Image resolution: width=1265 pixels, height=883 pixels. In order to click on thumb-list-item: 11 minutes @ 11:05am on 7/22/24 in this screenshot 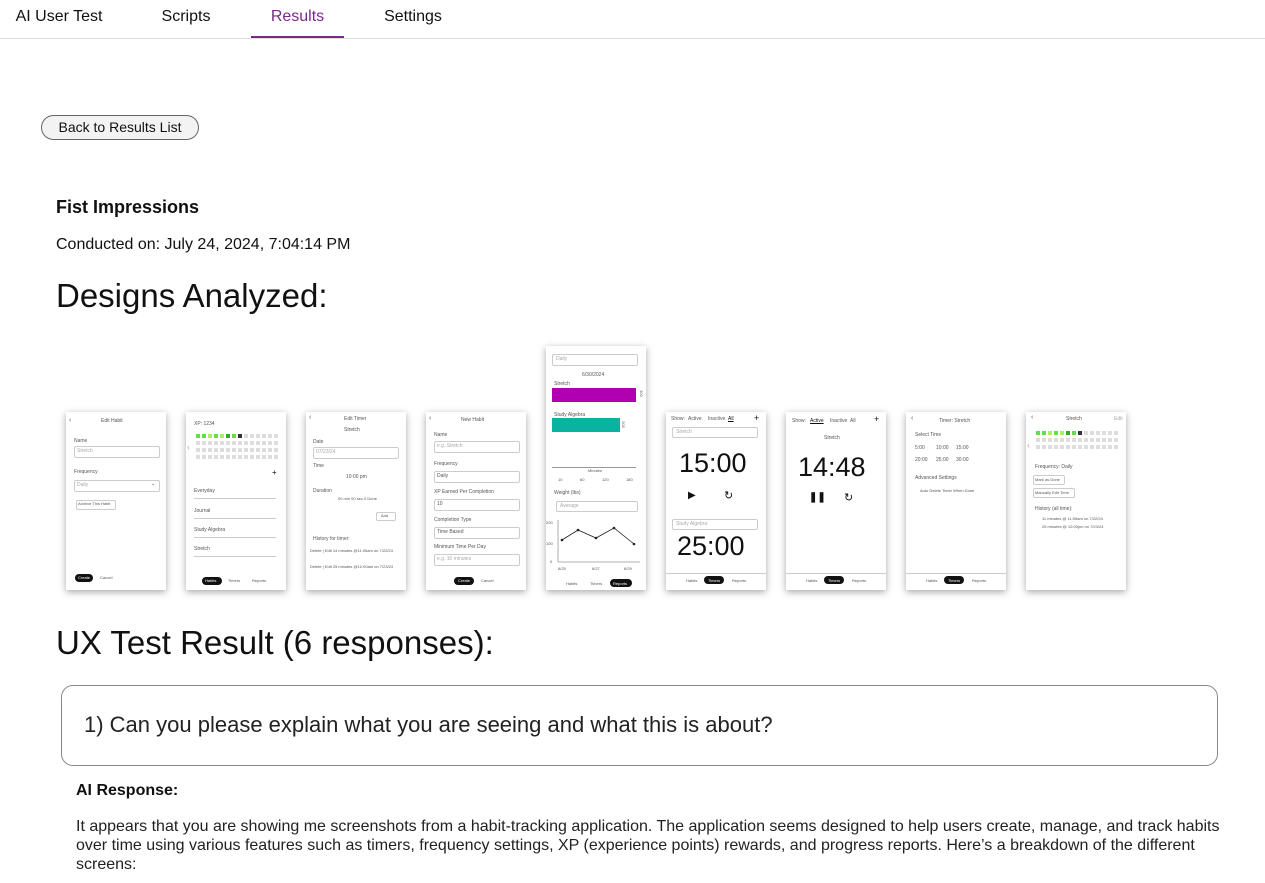, I will do `click(1072, 518)`.